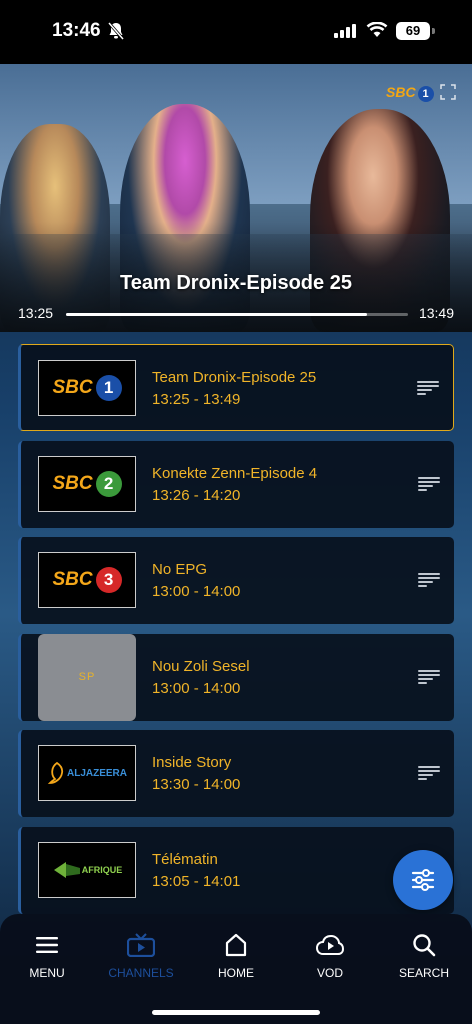 The image size is (472, 1024). What do you see at coordinates (108, 580) in the screenshot?
I see `logo-number: 3` at bounding box center [108, 580].